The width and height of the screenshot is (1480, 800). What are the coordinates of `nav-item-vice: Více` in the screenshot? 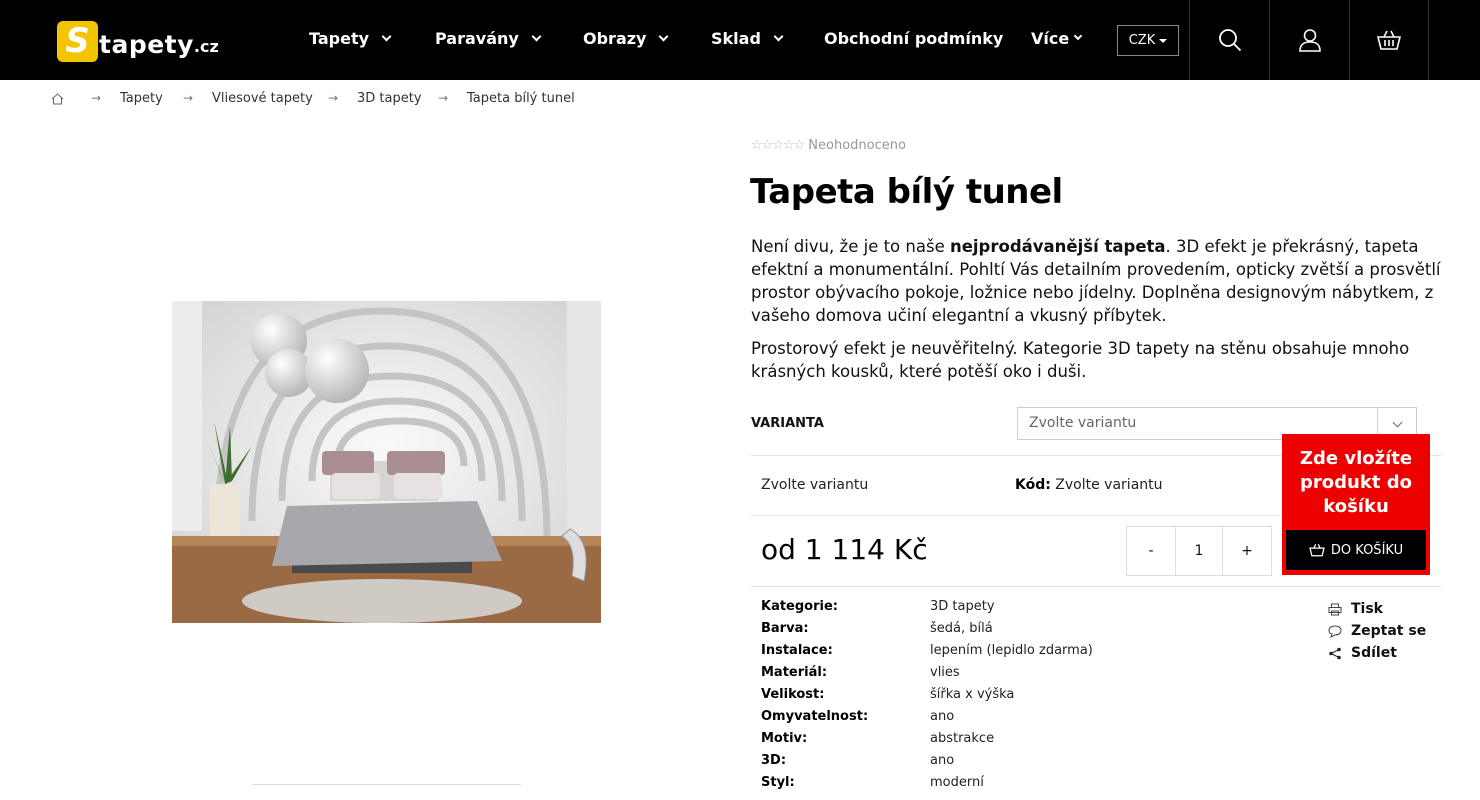 It's located at (1057, 38).